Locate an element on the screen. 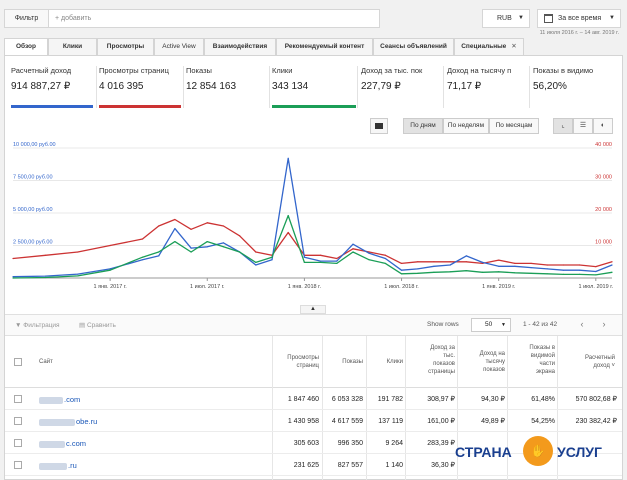  x-axis-tick: 1 янв. 2017 г. is located at coordinates (111, 287).